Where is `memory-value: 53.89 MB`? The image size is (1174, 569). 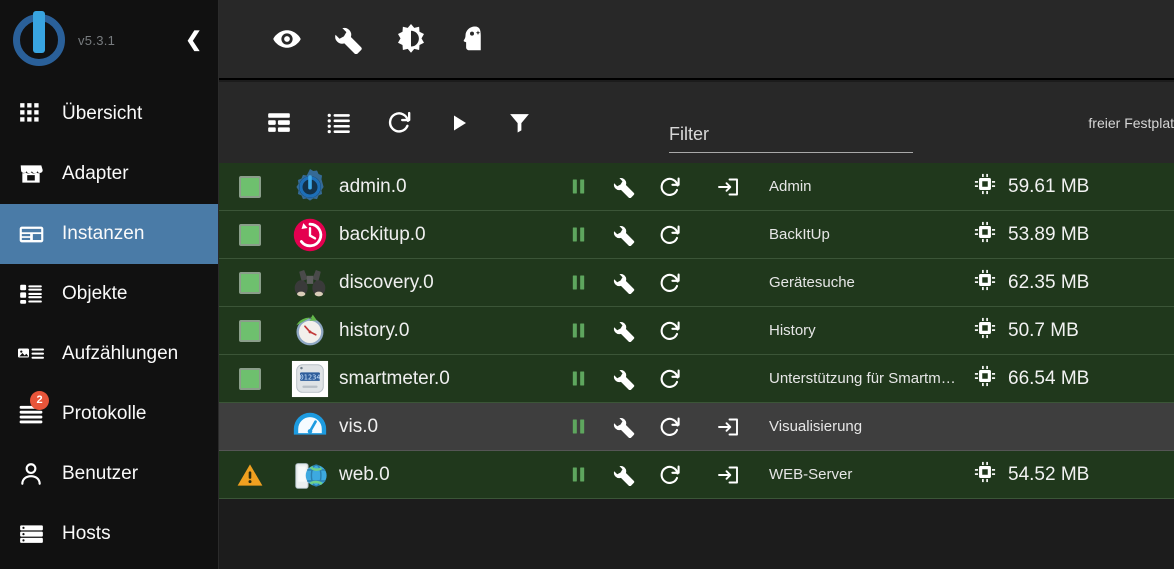 memory-value: 53.89 MB is located at coordinates (1049, 234).